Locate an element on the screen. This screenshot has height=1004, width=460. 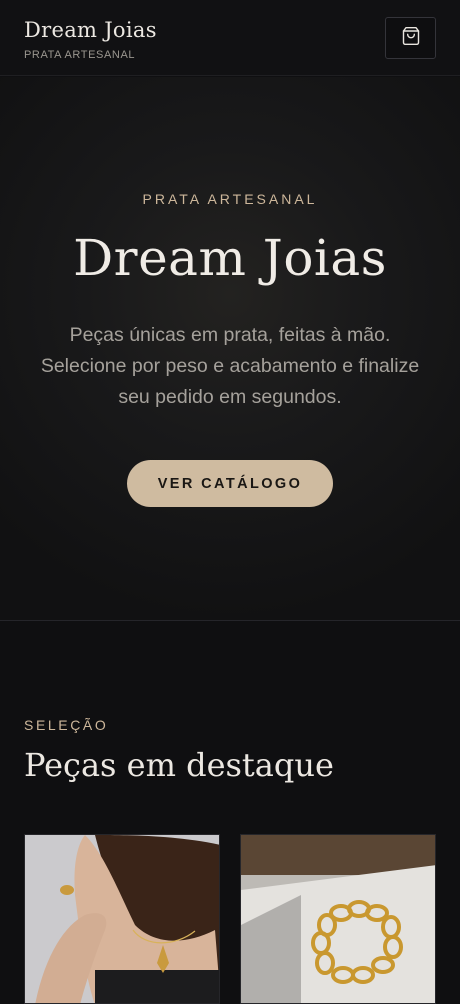
site-header: Dream Joias PRATA ARTESANAL is located at coordinates (230, 38).